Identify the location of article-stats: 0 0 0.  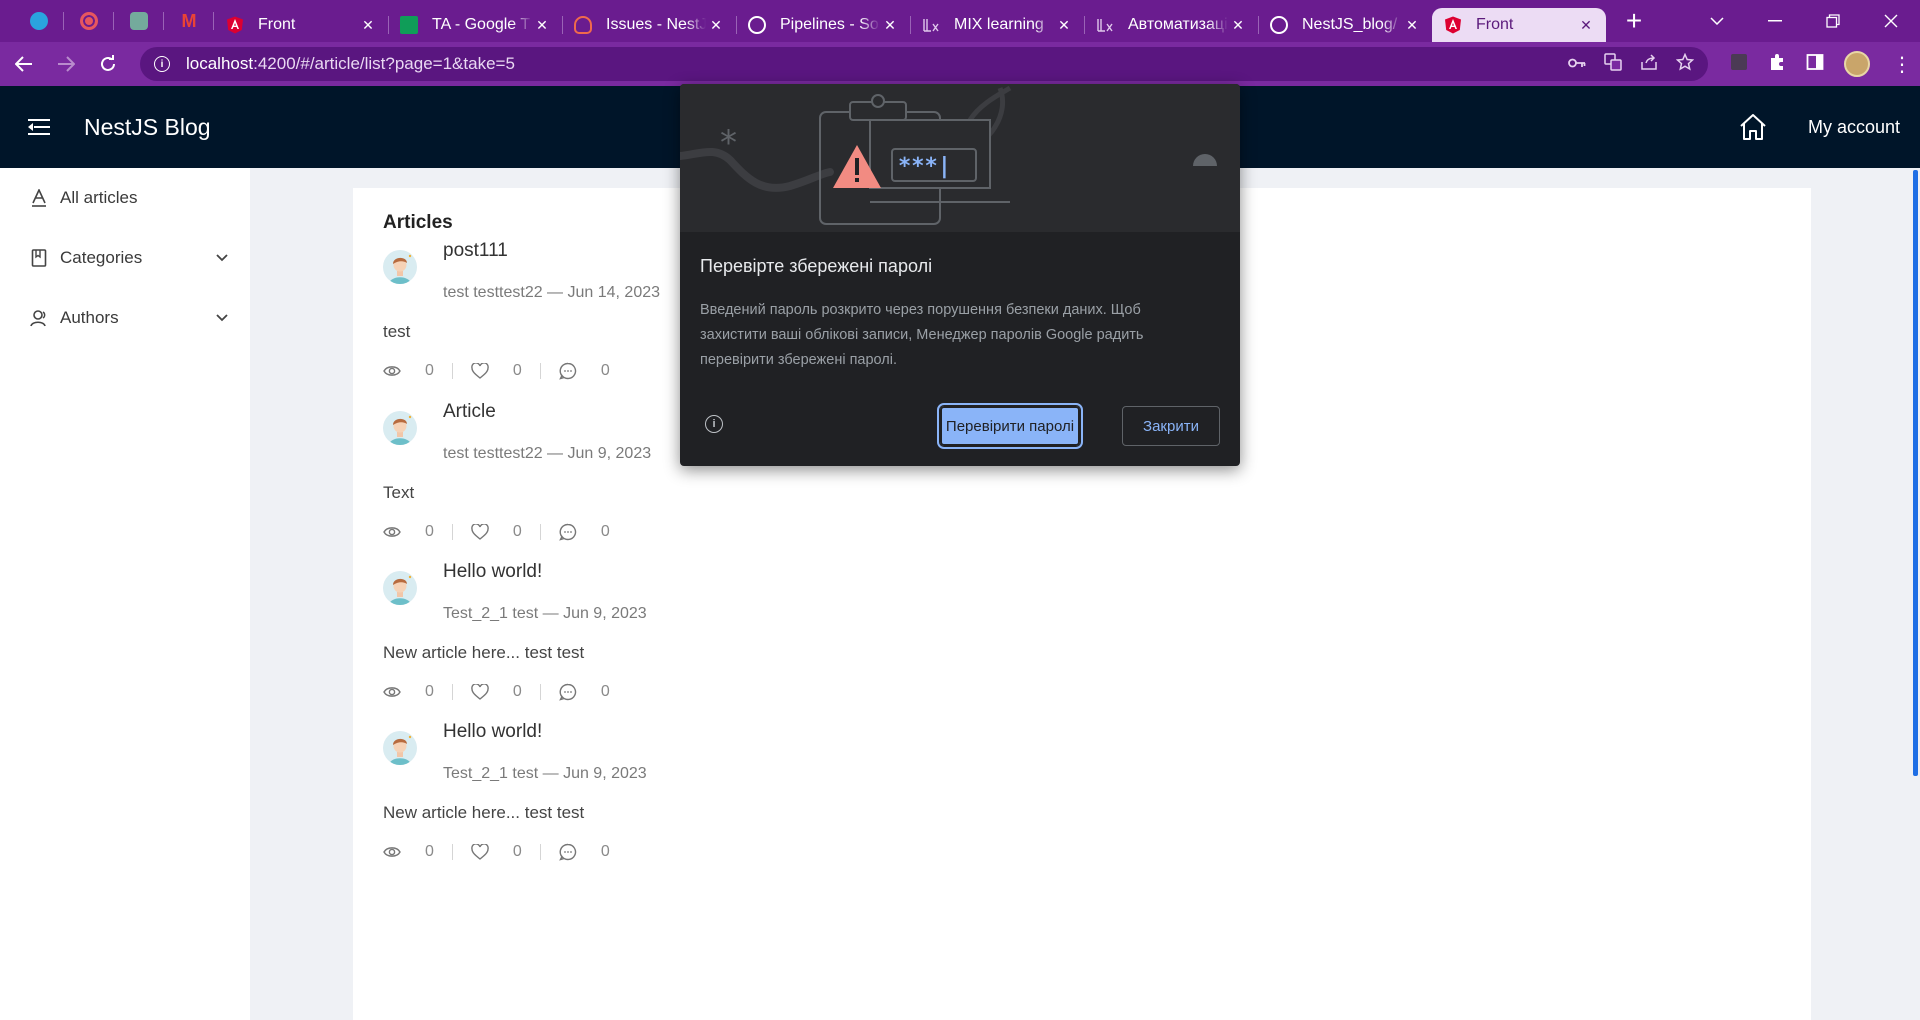
(496, 852).